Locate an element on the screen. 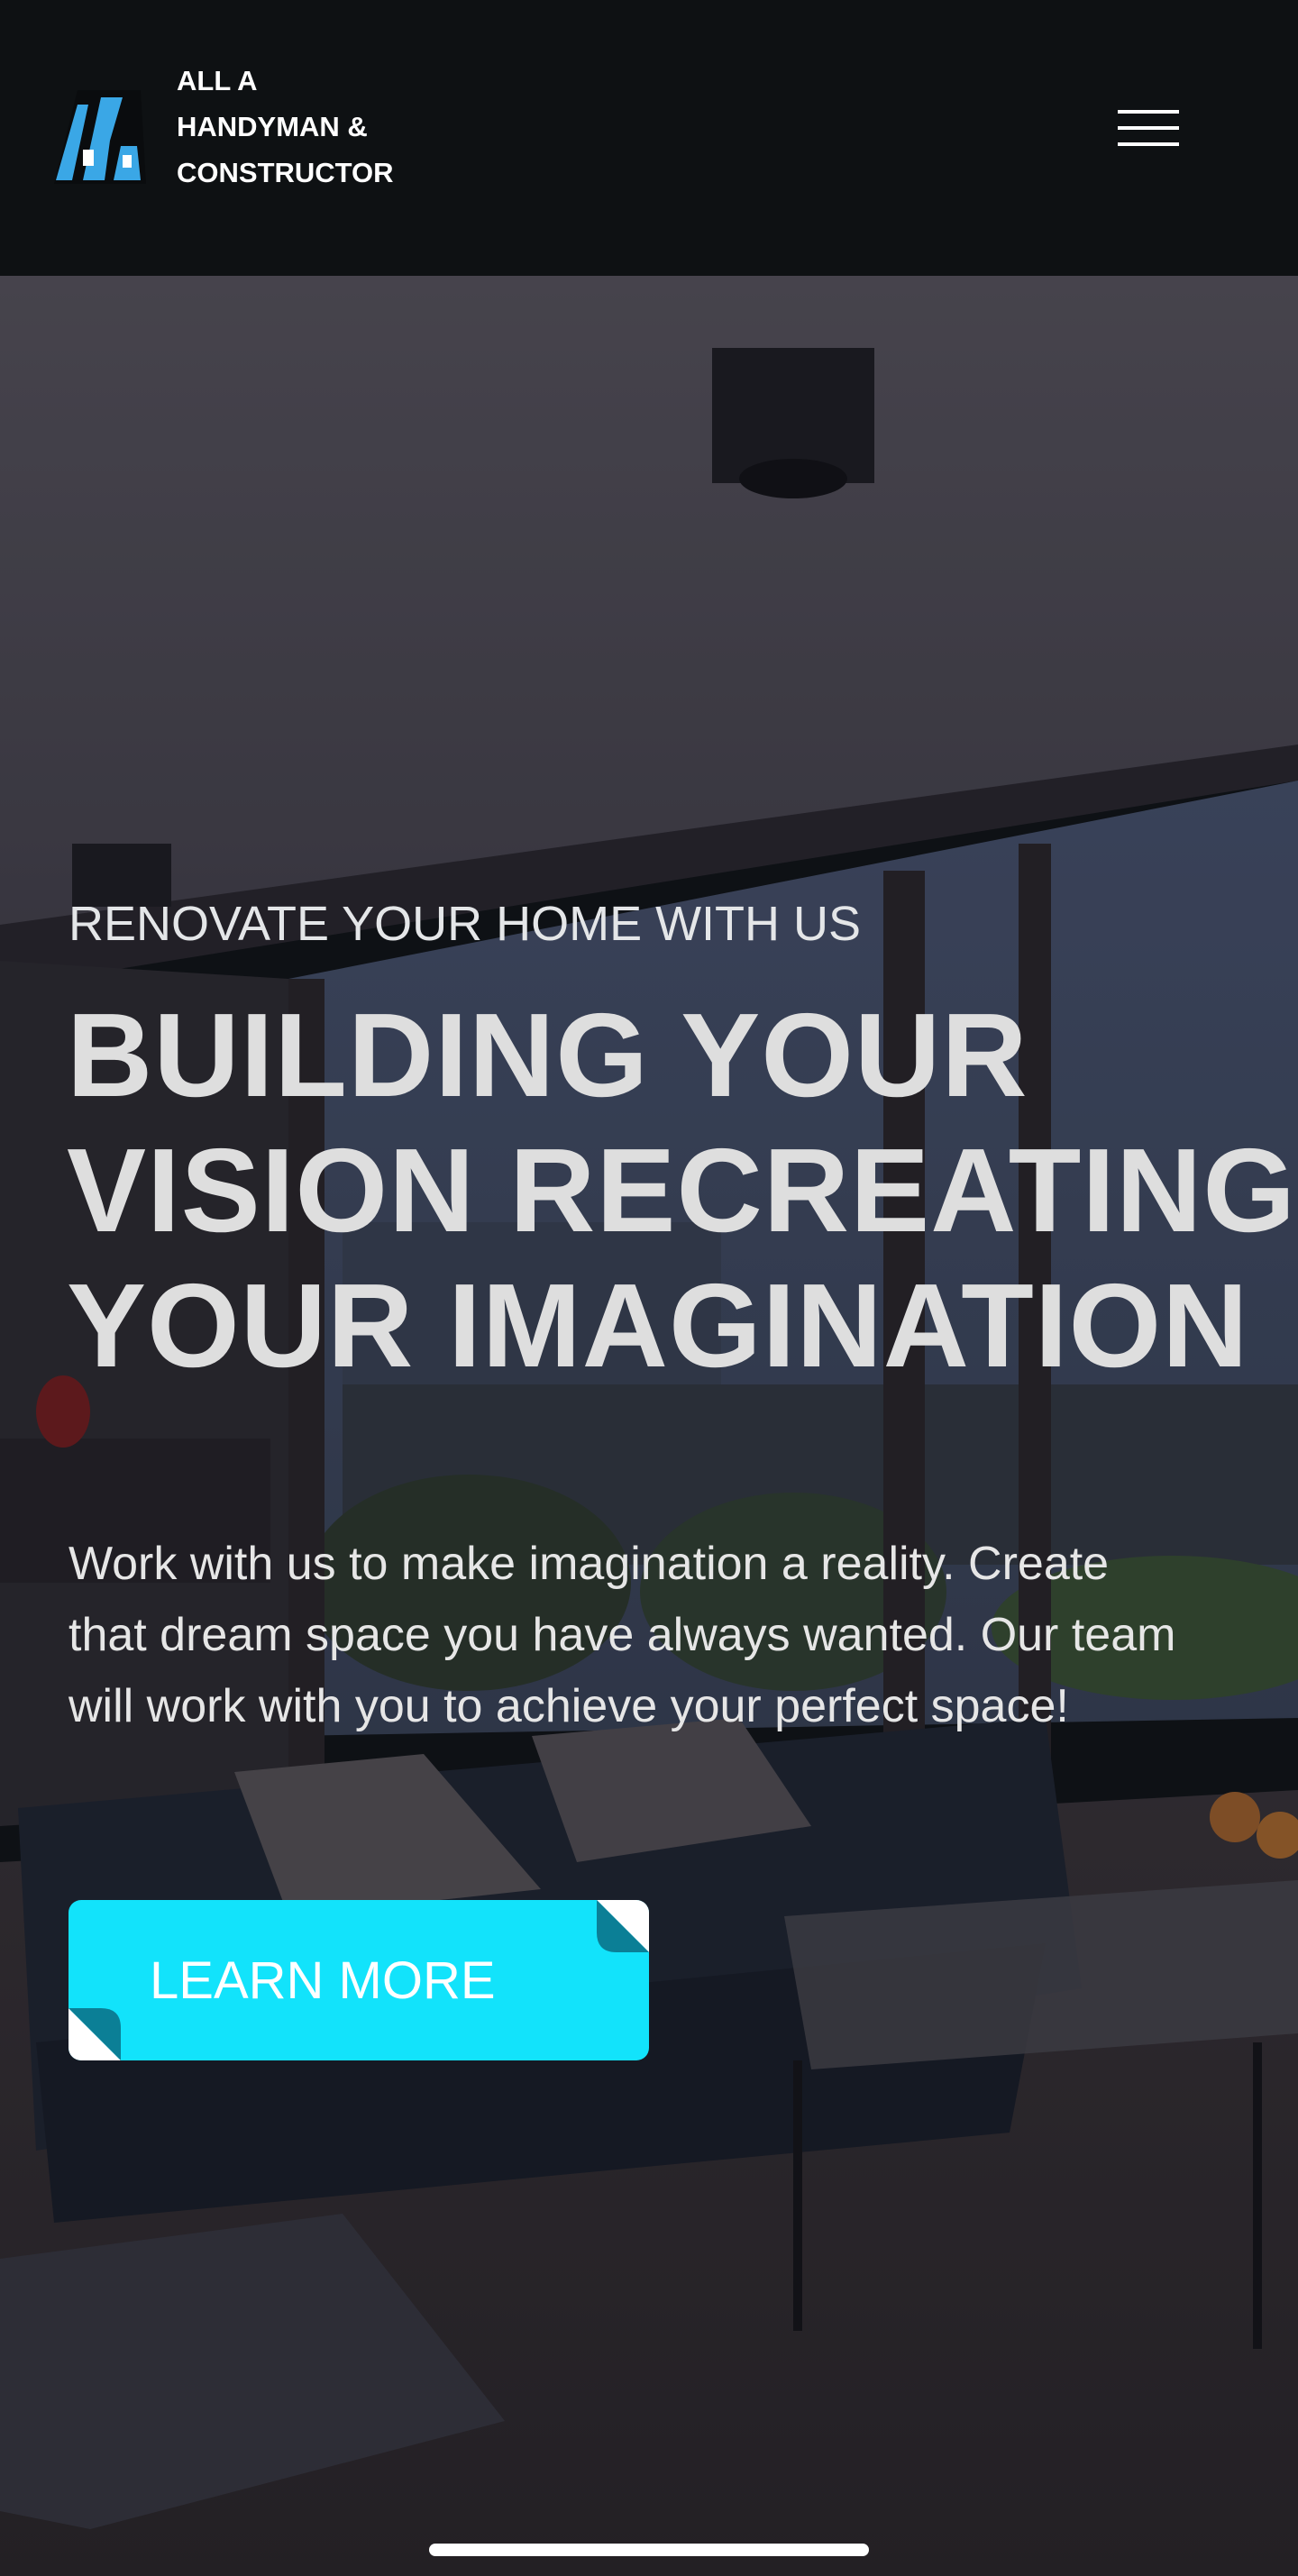 The height and width of the screenshot is (2576, 1298). logo-icon is located at coordinates (100, 137).